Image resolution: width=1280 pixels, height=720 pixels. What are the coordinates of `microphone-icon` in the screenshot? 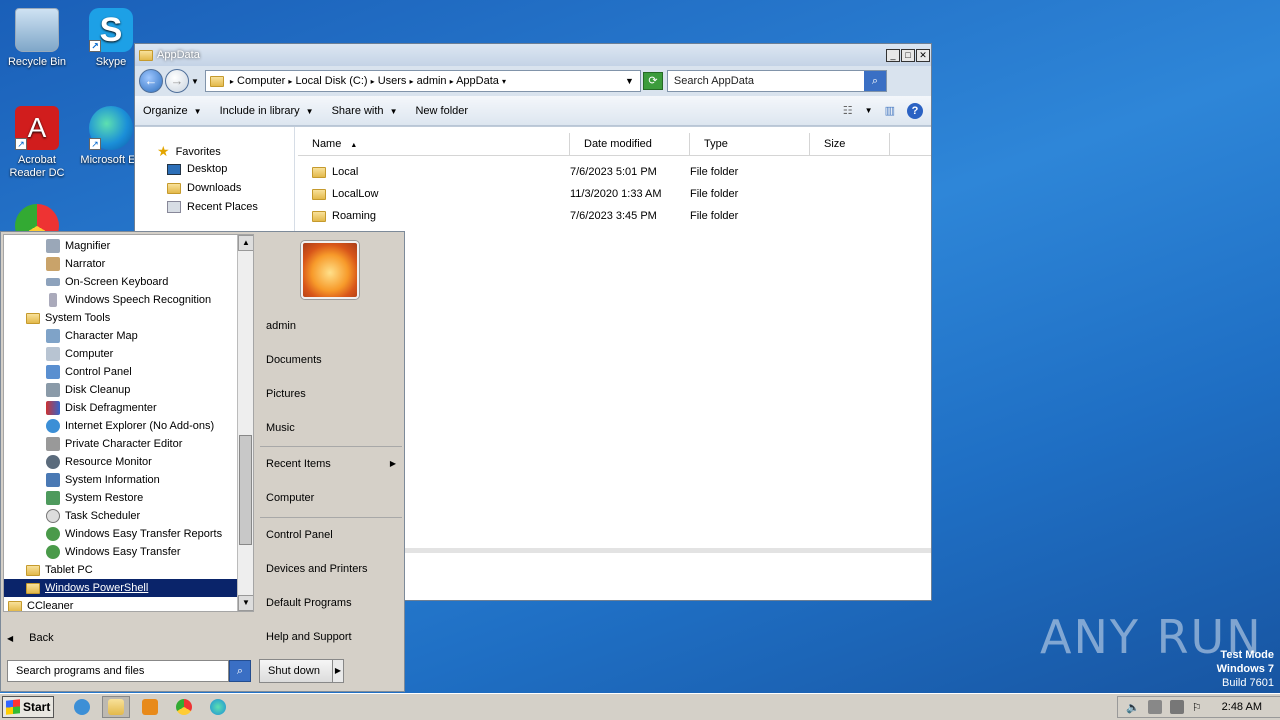 It's located at (53, 300).